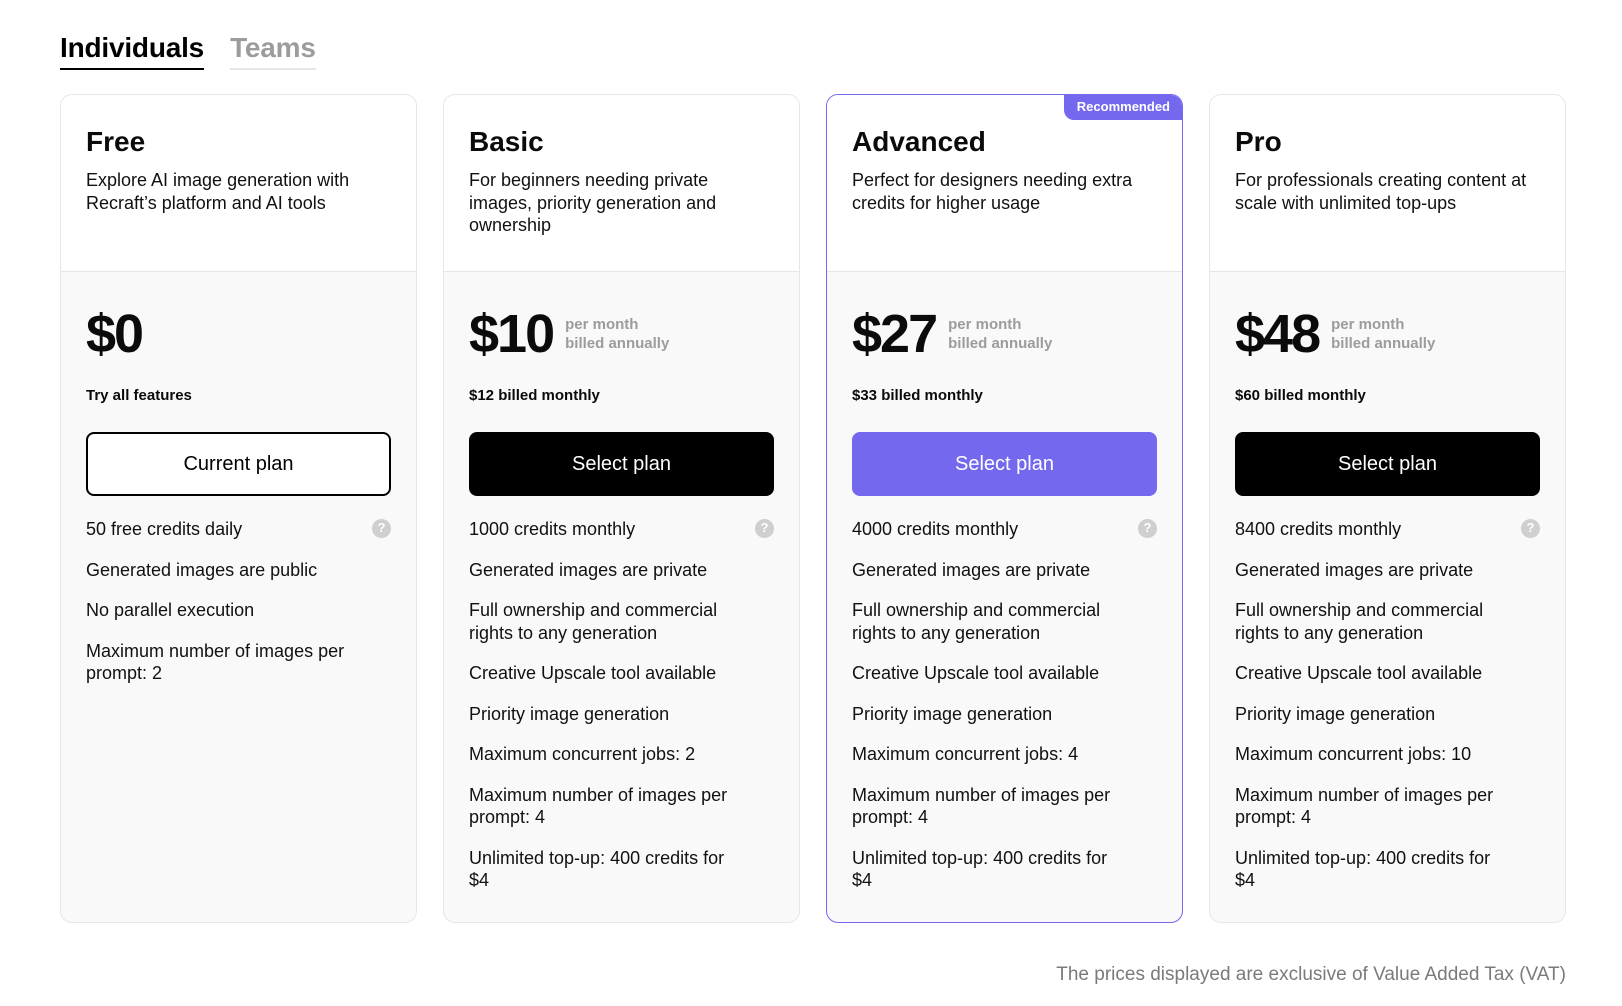 This screenshot has height=1006, width=1622. What do you see at coordinates (1122, 107) in the screenshot?
I see `recommended-badge: Recommended` at bounding box center [1122, 107].